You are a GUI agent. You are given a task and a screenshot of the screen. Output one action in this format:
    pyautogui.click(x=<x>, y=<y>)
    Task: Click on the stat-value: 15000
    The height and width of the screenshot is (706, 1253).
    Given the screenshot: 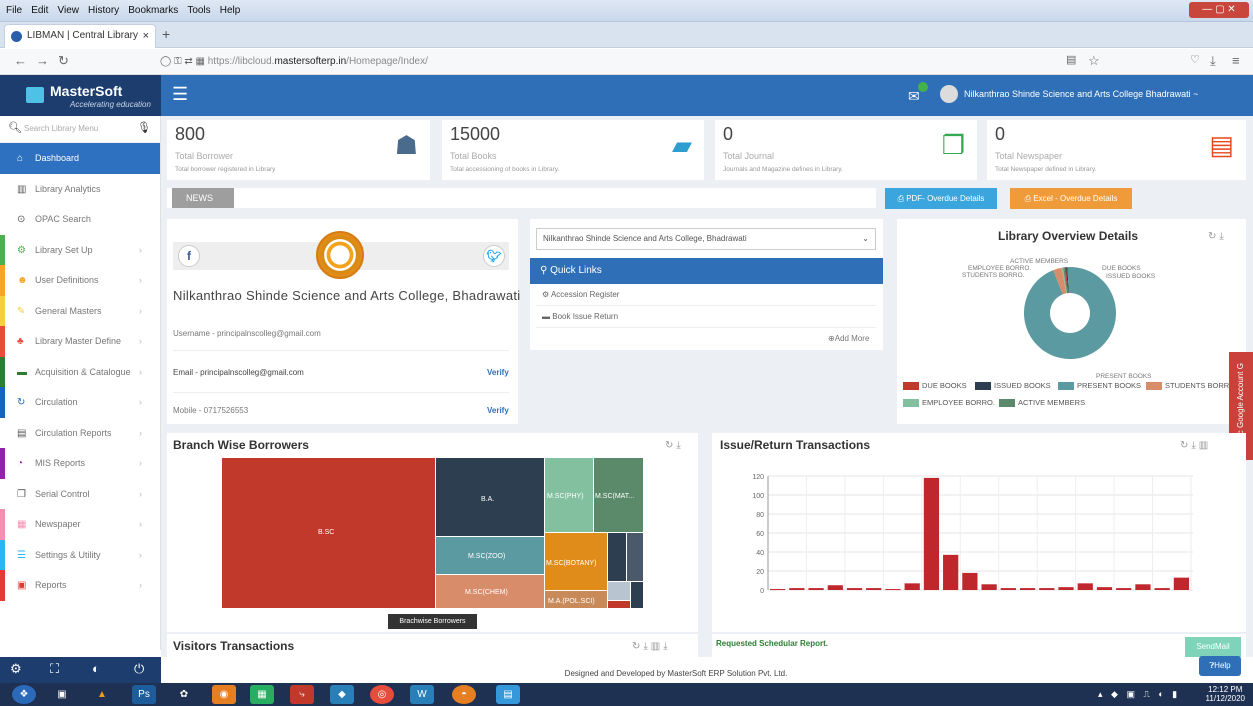 What is the action you would take?
    pyautogui.click(x=475, y=134)
    